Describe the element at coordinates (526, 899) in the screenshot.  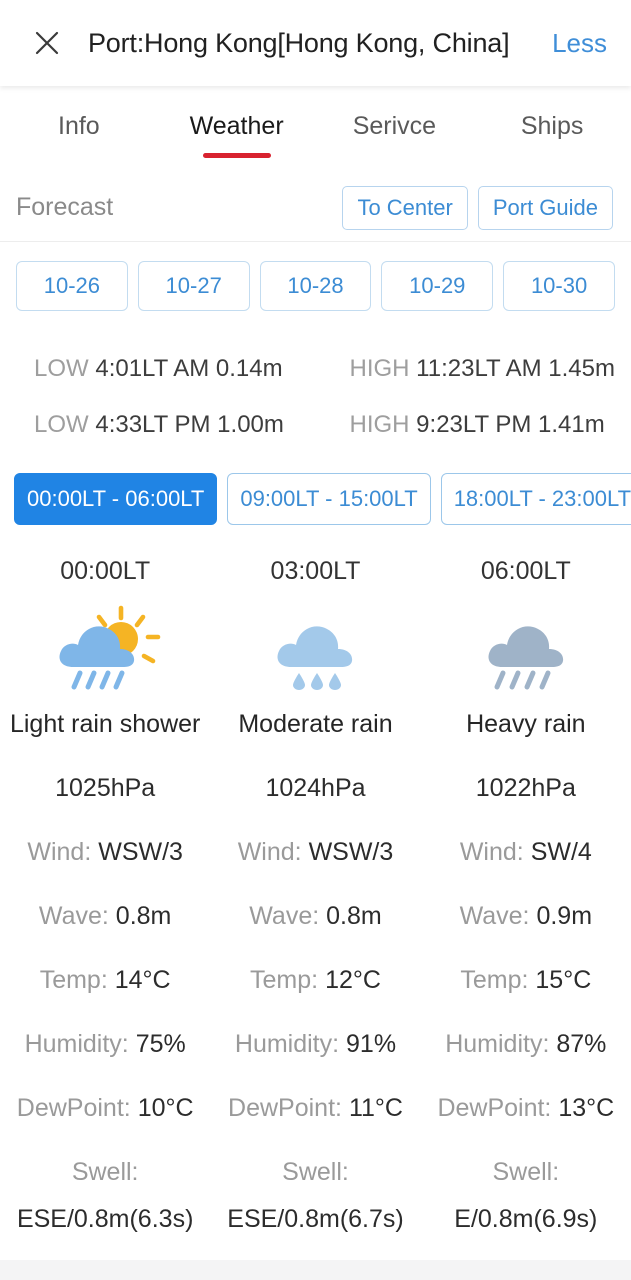
I see `column-wave: Wave: 0.9m` at that location.